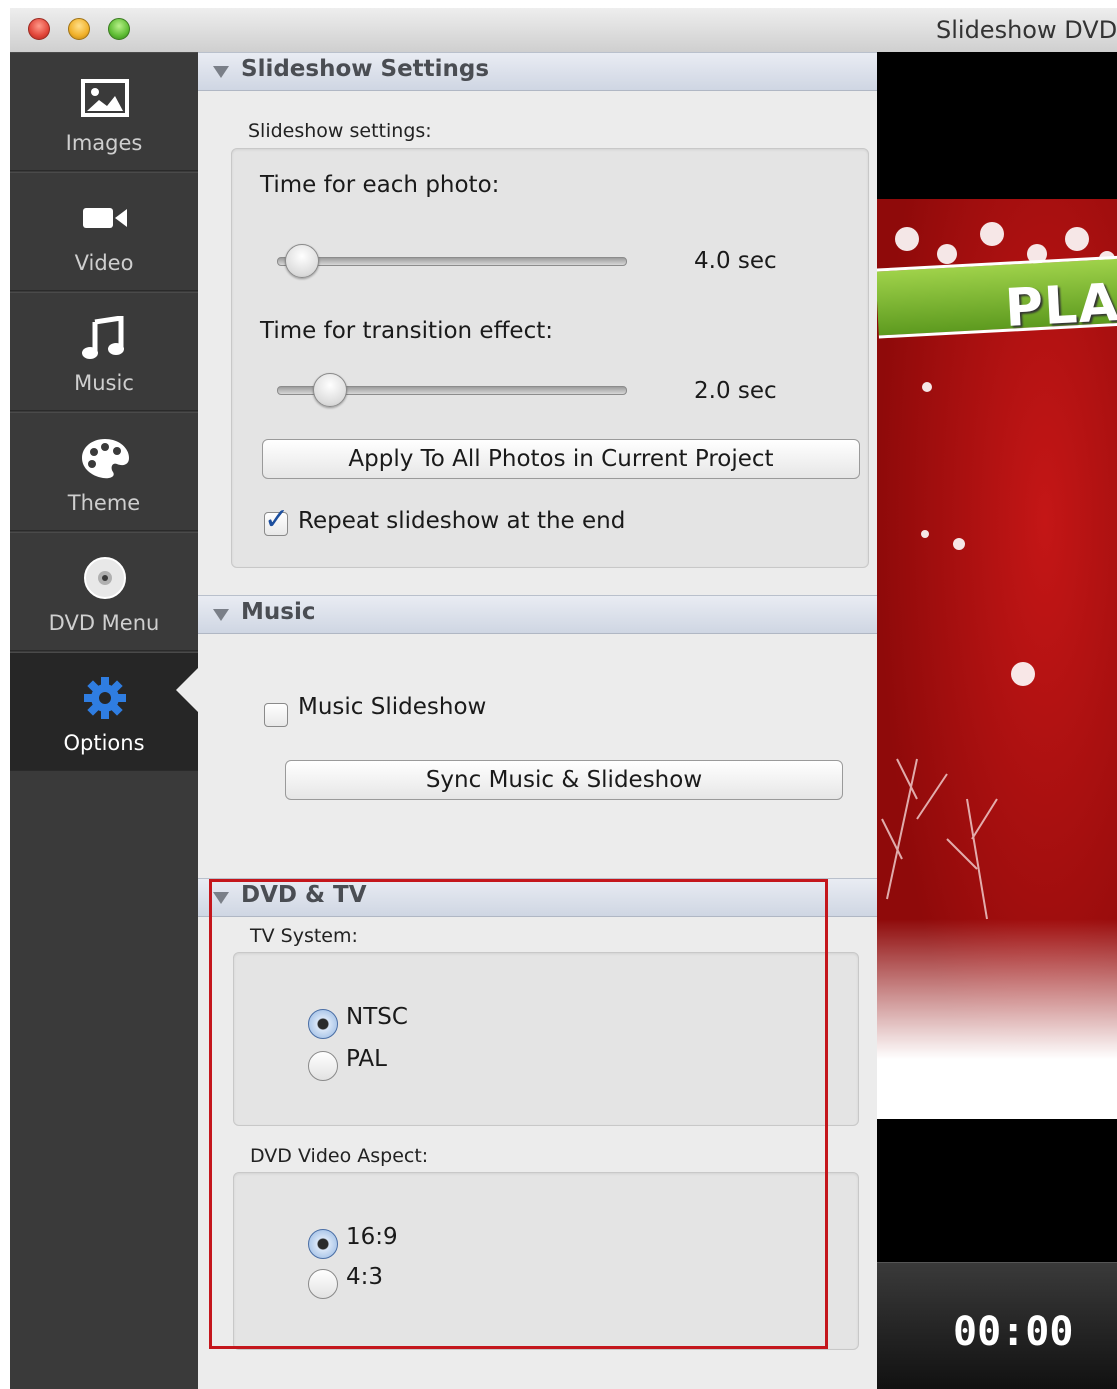  I want to click on disc-icon, so click(105, 578).